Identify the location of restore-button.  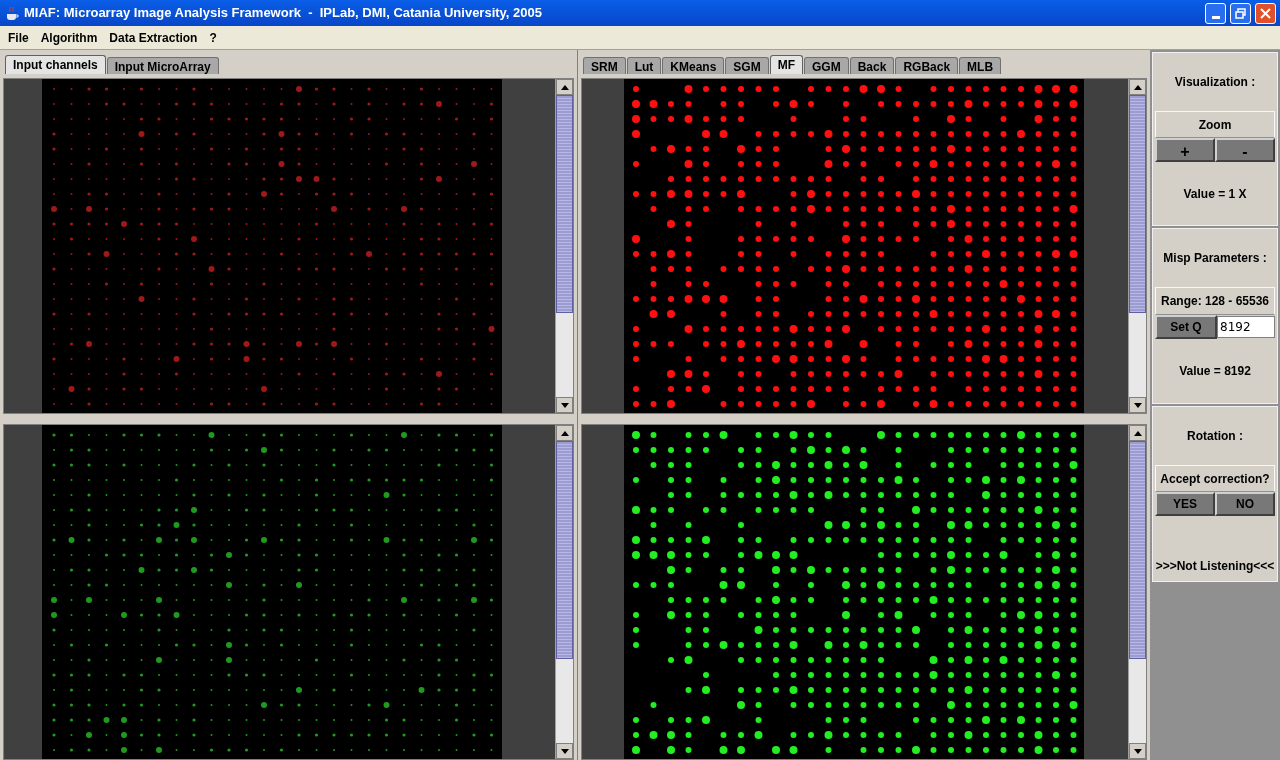
(1240, 13).